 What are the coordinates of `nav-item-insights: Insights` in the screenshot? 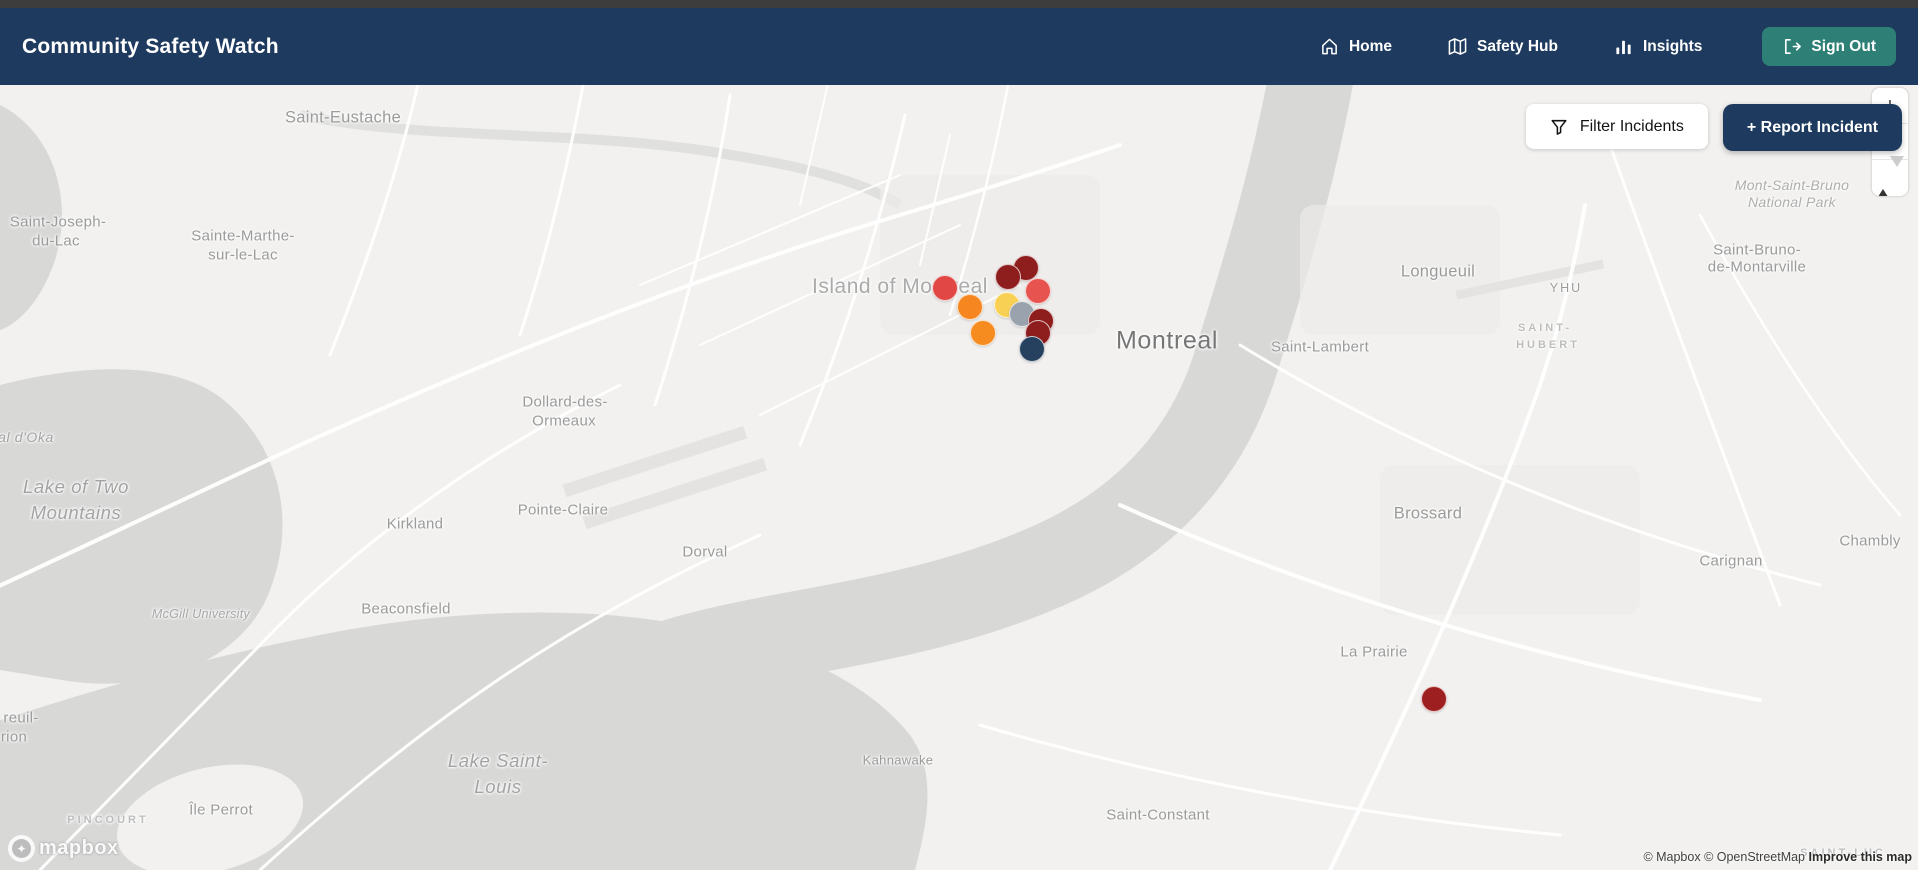 It's located at (1658, 46).